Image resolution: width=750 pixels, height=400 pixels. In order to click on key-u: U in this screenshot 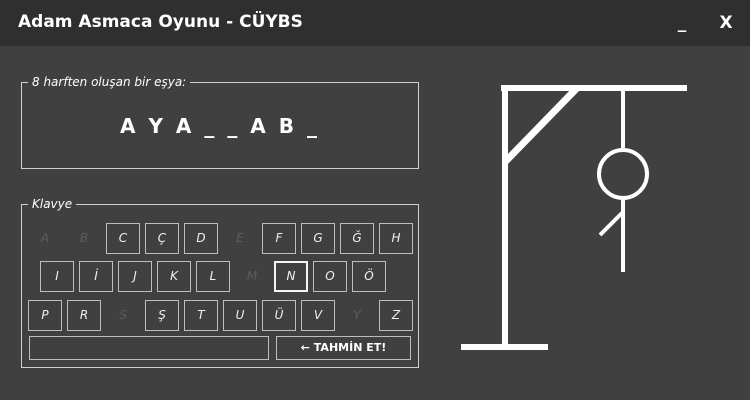, I will do `click(240, 315)`.